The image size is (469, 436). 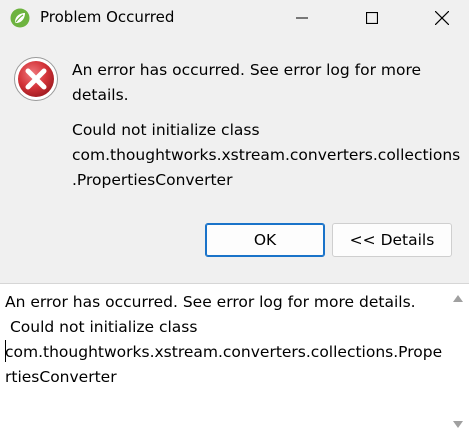 I want to click on error-detail-line: Could not initialize class, so click(x=166, y=130).